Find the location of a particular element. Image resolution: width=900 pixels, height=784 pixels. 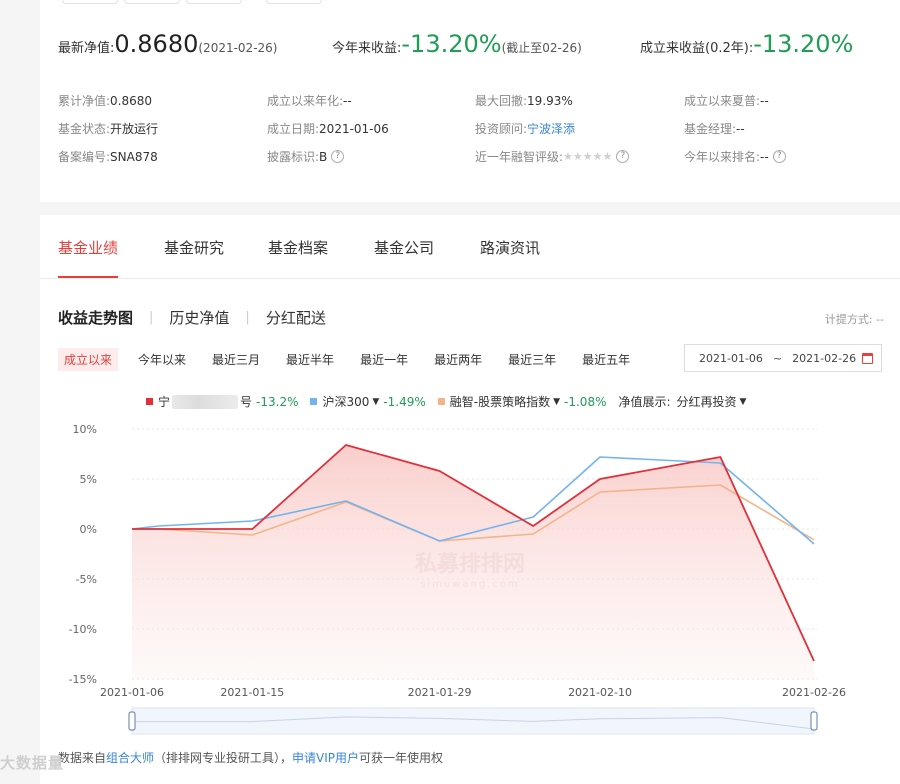

attr-max-drawdown: 最大回撤: 19.93% is located at coordinates (524, 101).